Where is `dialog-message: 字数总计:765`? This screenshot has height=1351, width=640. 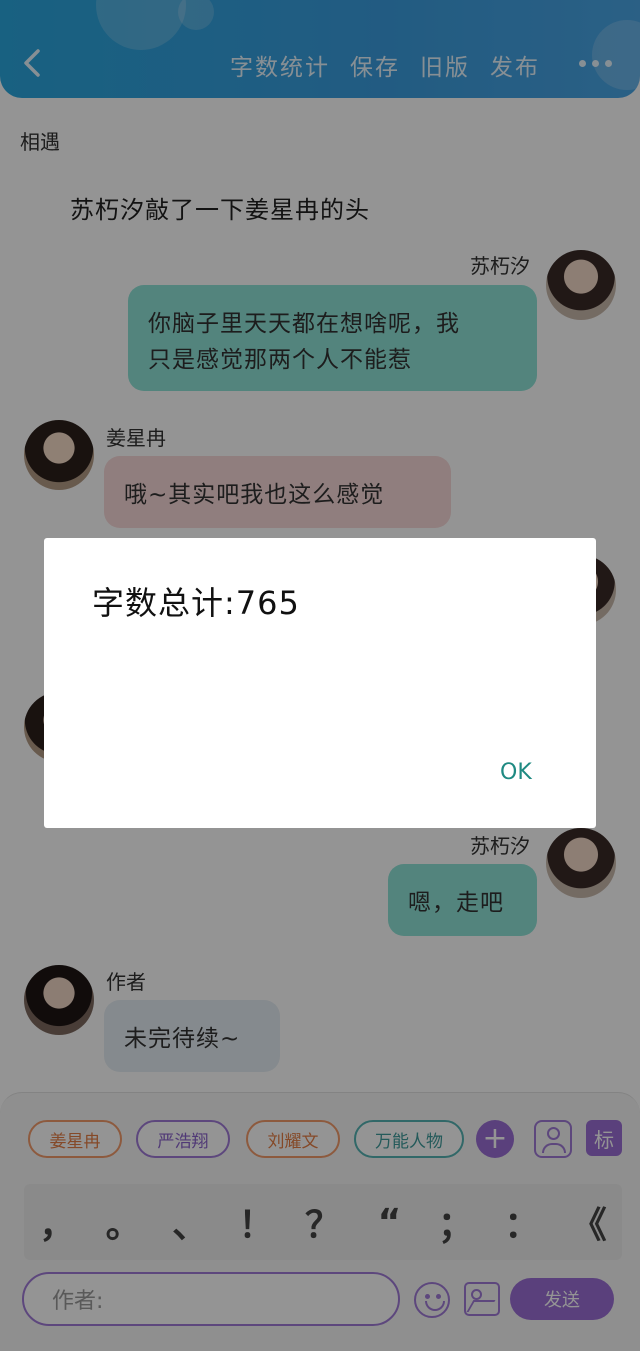 dialog-message: 字数总计:765 is located at coordinates (196, 603).